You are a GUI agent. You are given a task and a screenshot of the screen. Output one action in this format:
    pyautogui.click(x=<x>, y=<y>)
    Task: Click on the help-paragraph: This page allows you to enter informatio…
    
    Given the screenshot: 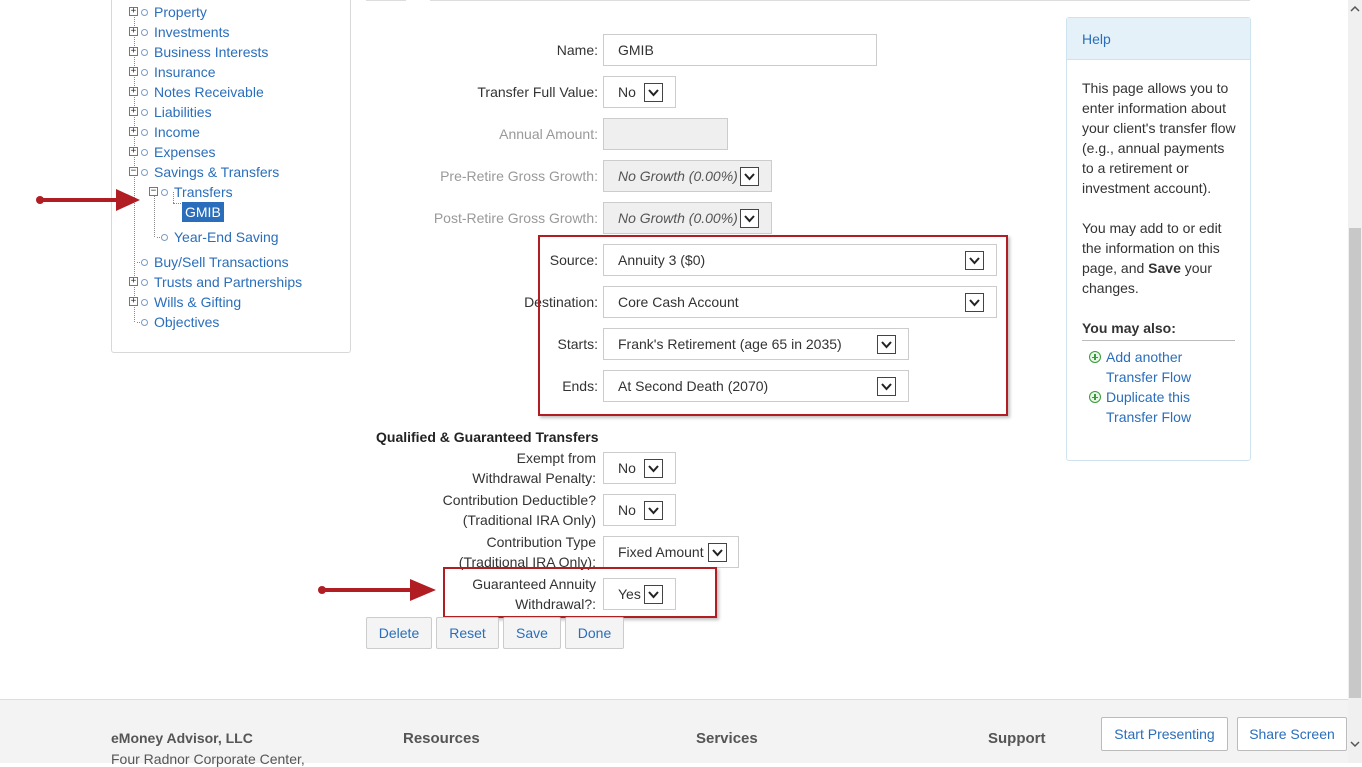 What is the action you would take?
    pyautogui.click(x=1159, y=138)
    